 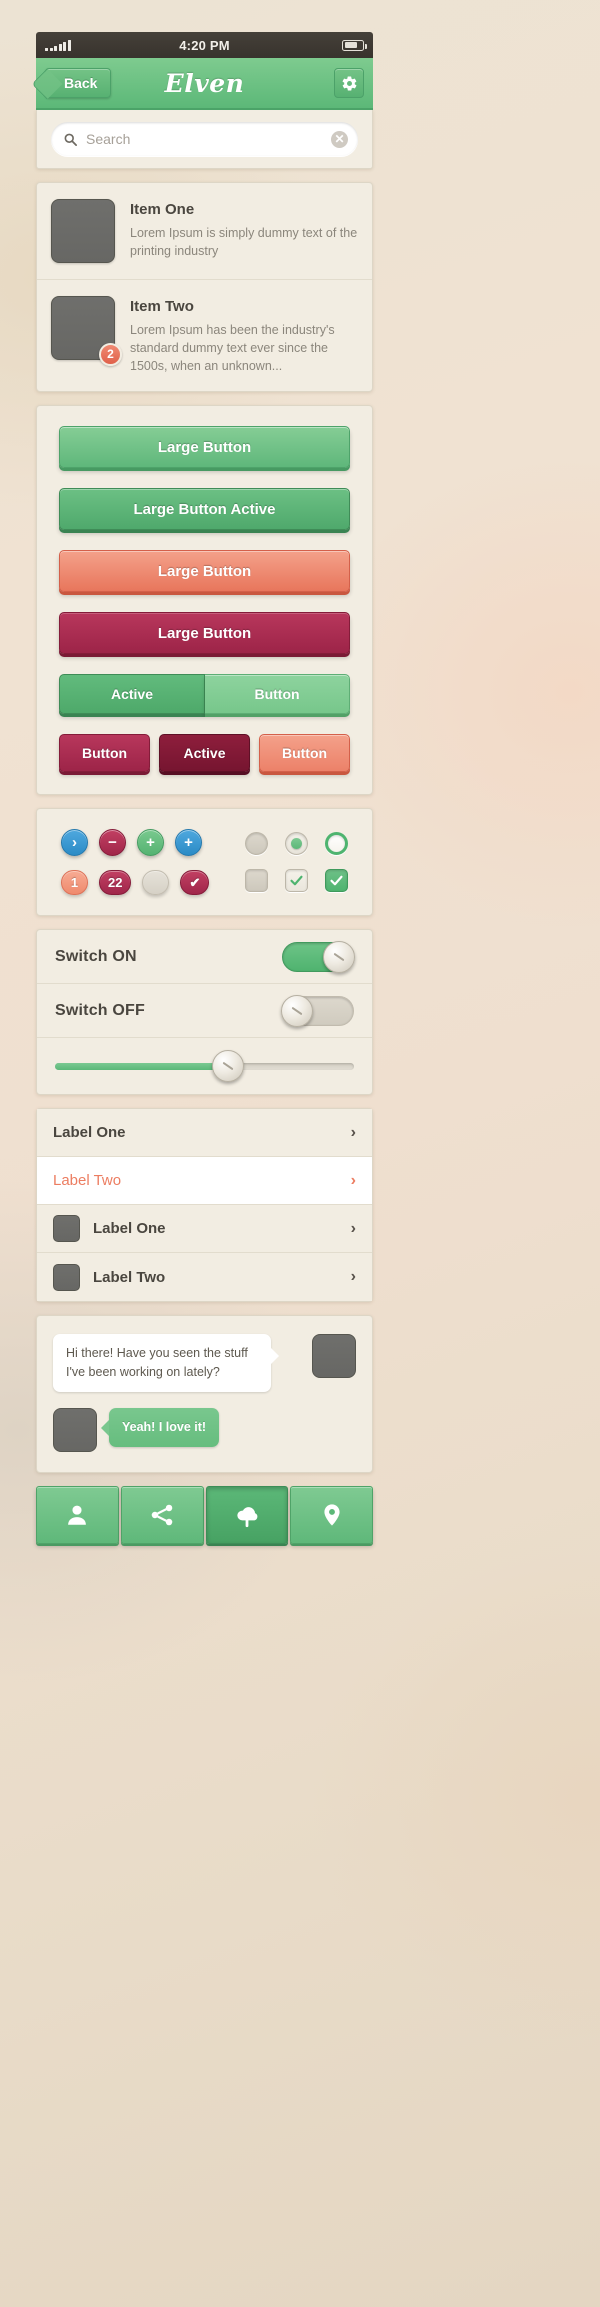 I want to click on tab-bar, so click(x=204, y=1514).